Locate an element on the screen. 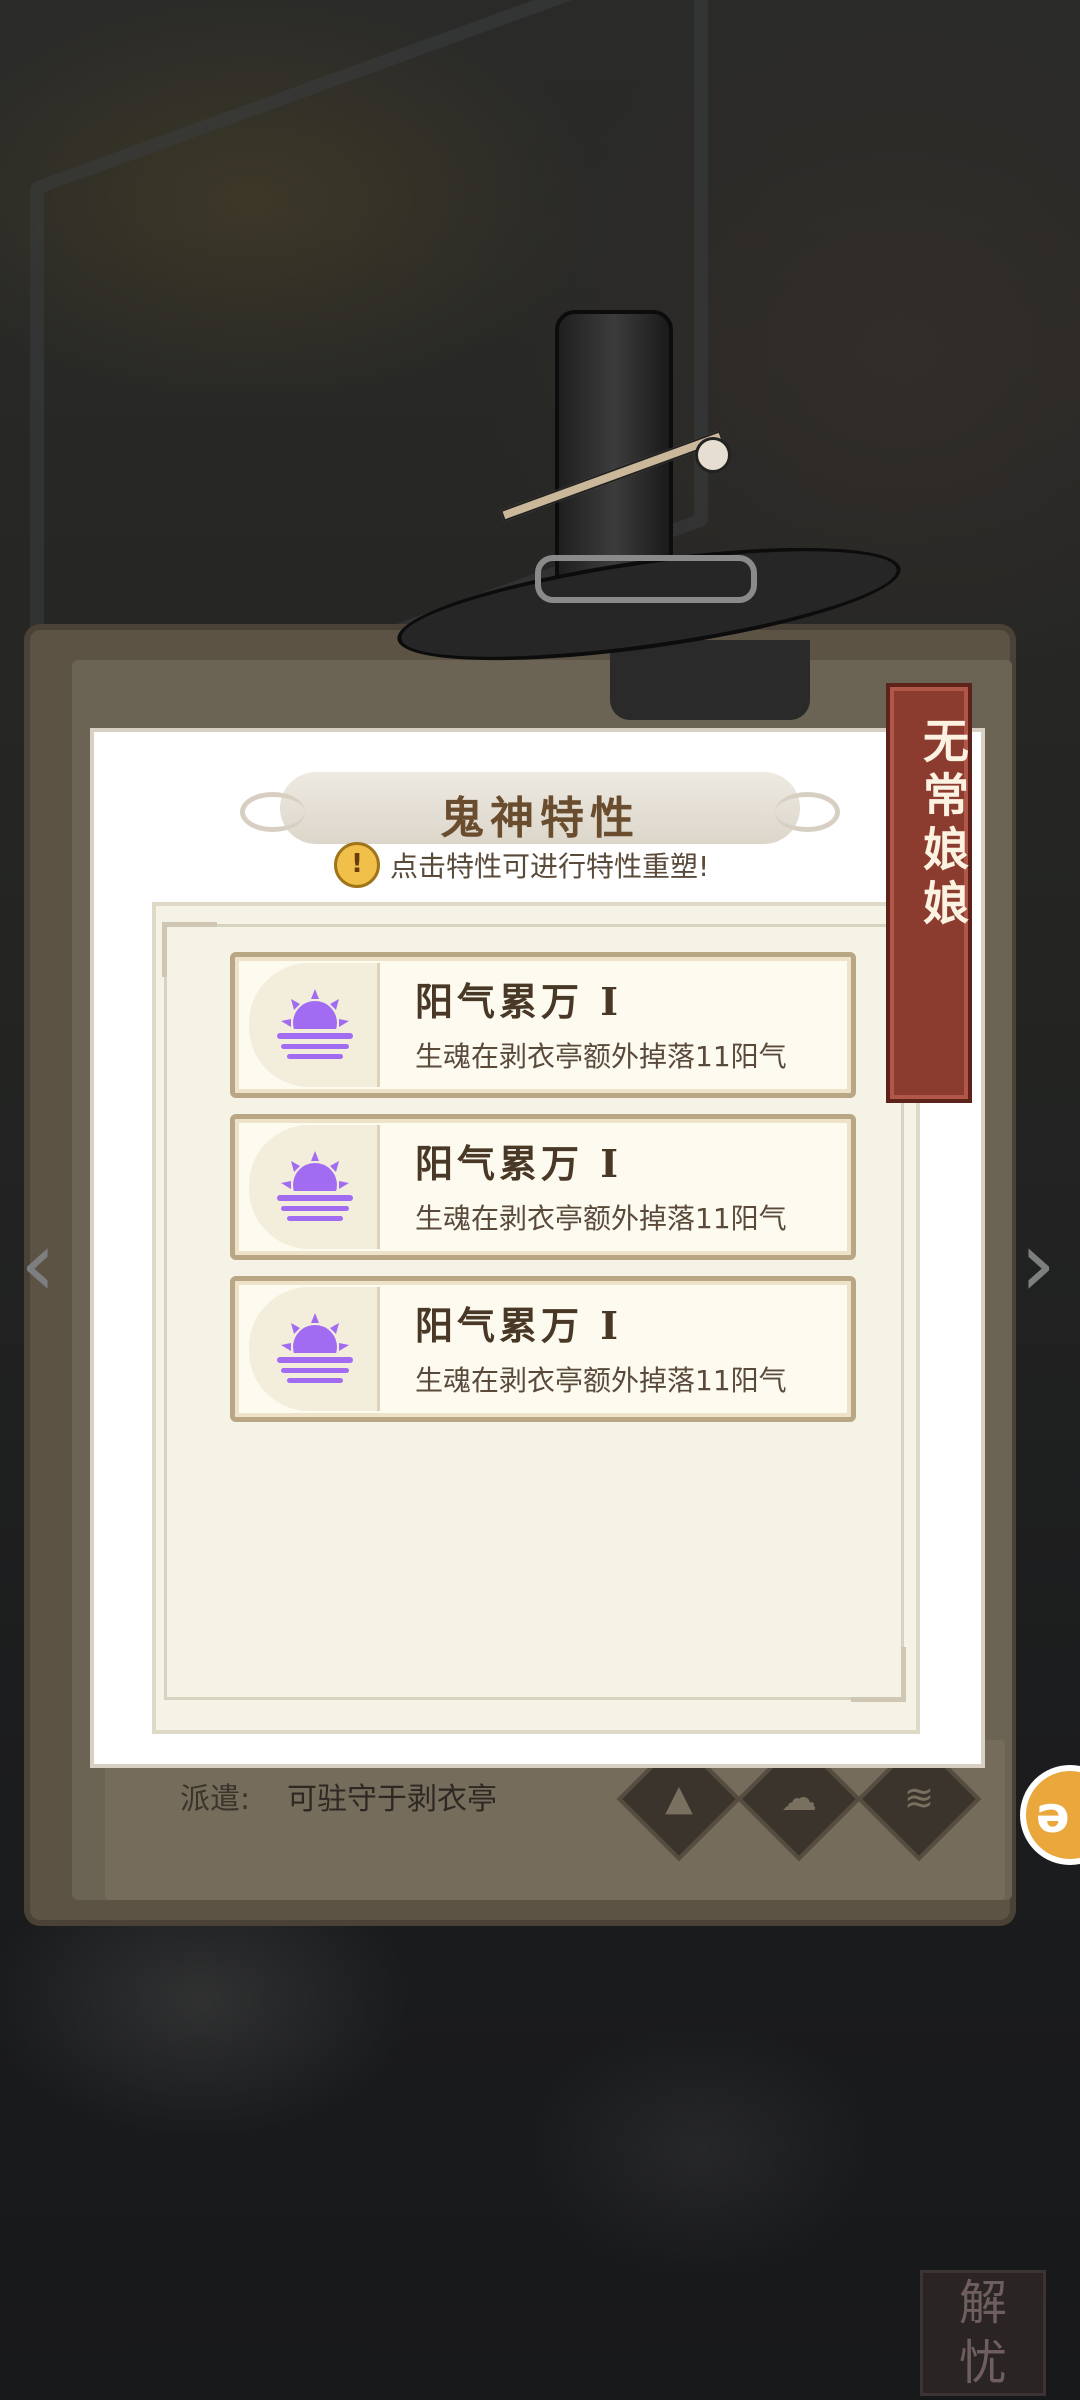  character-face is located at coordinates (710, 680).